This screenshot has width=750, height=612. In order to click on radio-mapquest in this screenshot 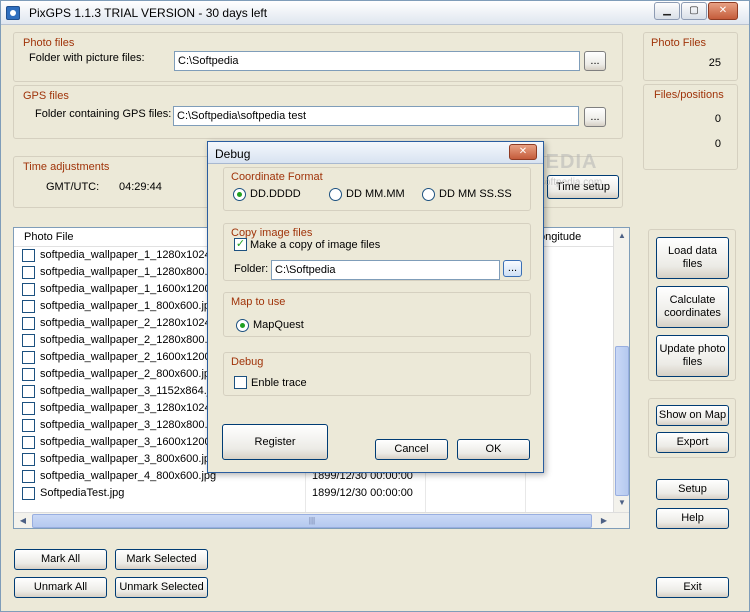, I will do `click(242, 325)`.